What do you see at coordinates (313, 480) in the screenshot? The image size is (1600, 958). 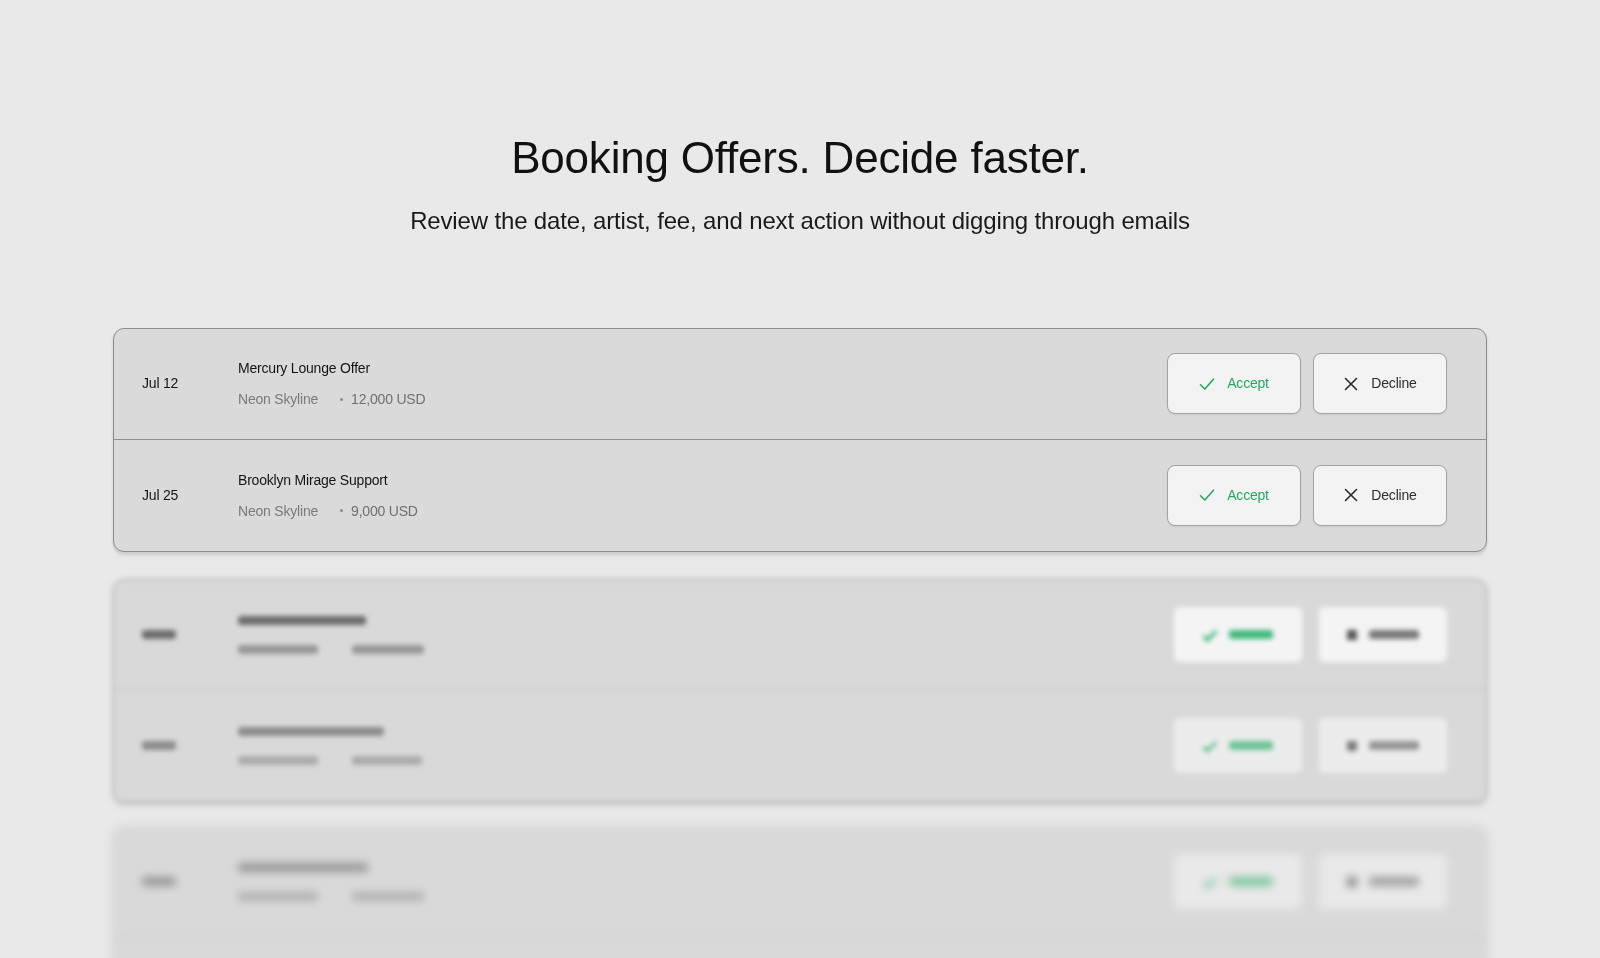 I see `offer-title: Brooklyn Mirage Support` at bounding box center [313, 480].